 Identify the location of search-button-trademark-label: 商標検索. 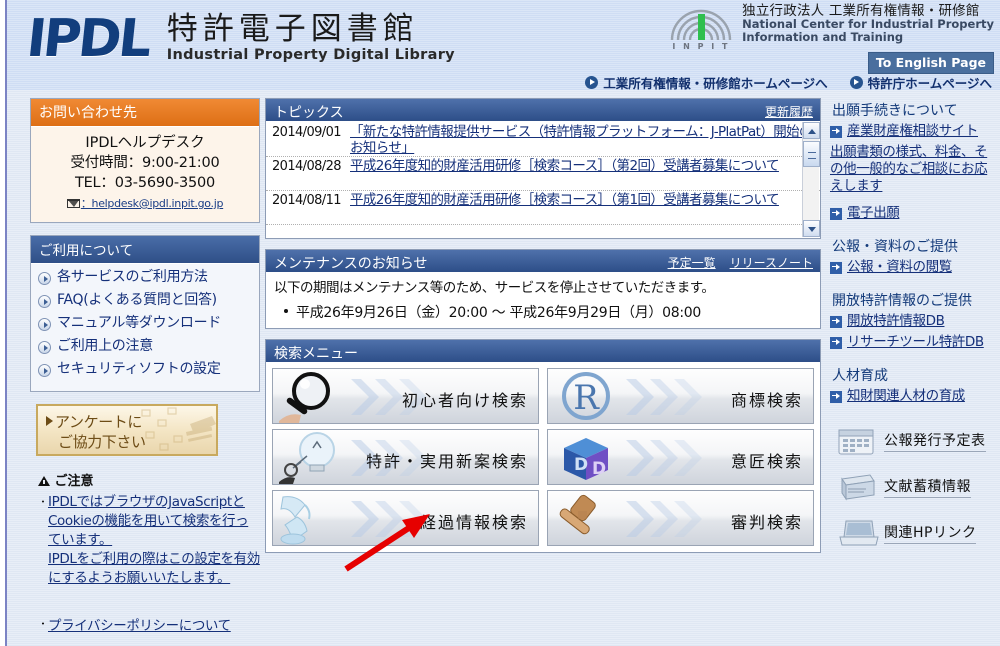
(766, 400).